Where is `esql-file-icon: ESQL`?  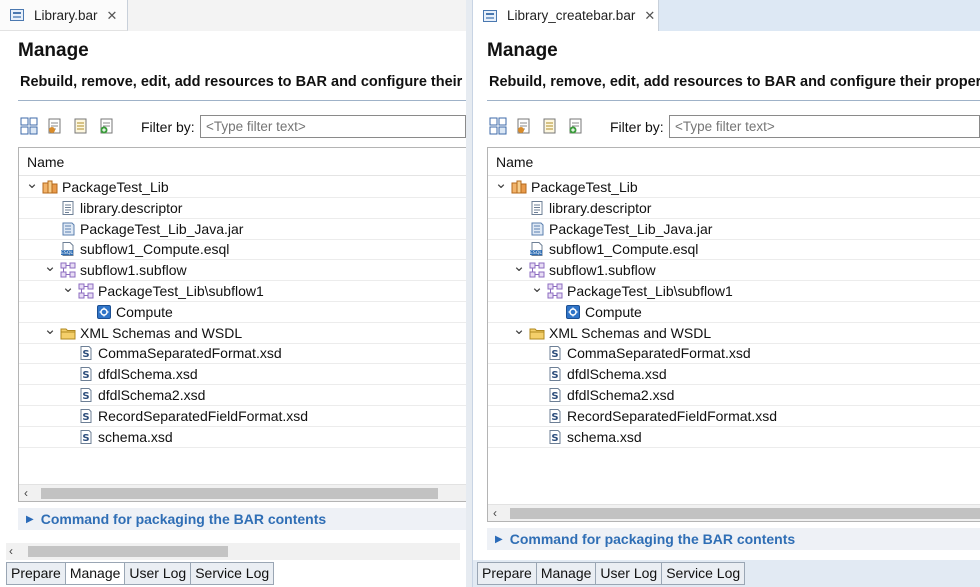
esql-file-icon: ESQL is located at coordinates (537, 249).